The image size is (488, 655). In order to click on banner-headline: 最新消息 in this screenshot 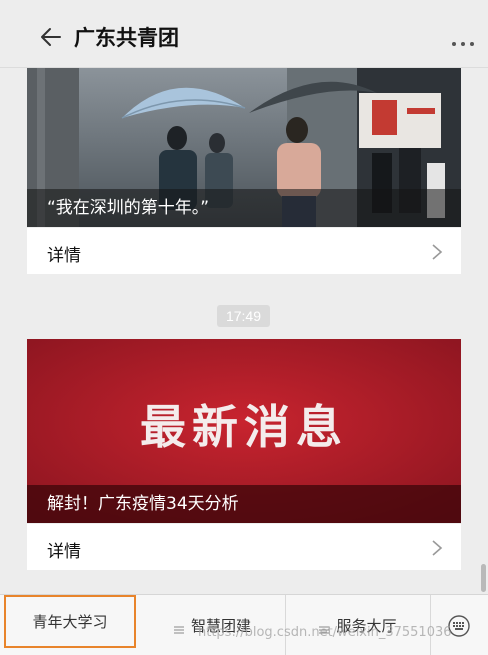, I will do `click(244, 427)`.